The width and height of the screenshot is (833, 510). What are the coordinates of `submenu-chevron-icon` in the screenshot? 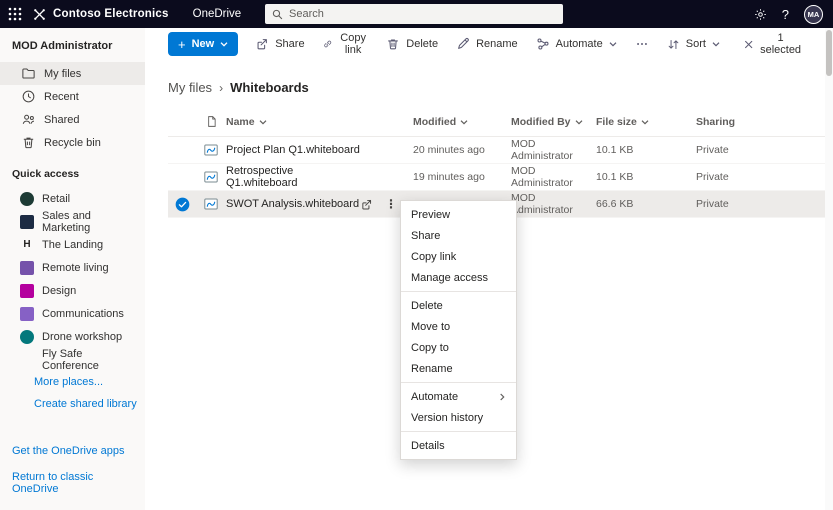 It's located at (502, 397).